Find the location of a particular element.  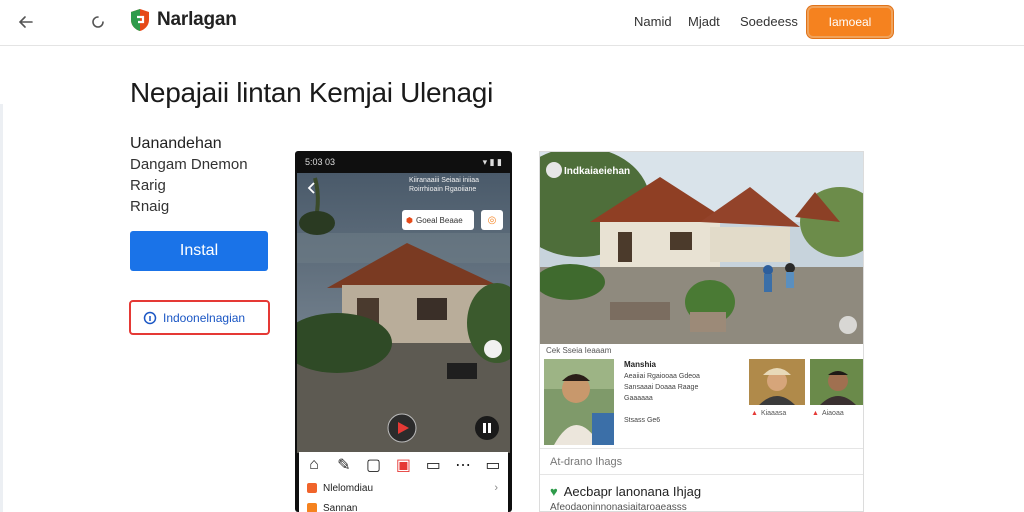

phone-overlay-line-2: Roirrhioain Rgaoiiane is located at coordinates (443, 189).